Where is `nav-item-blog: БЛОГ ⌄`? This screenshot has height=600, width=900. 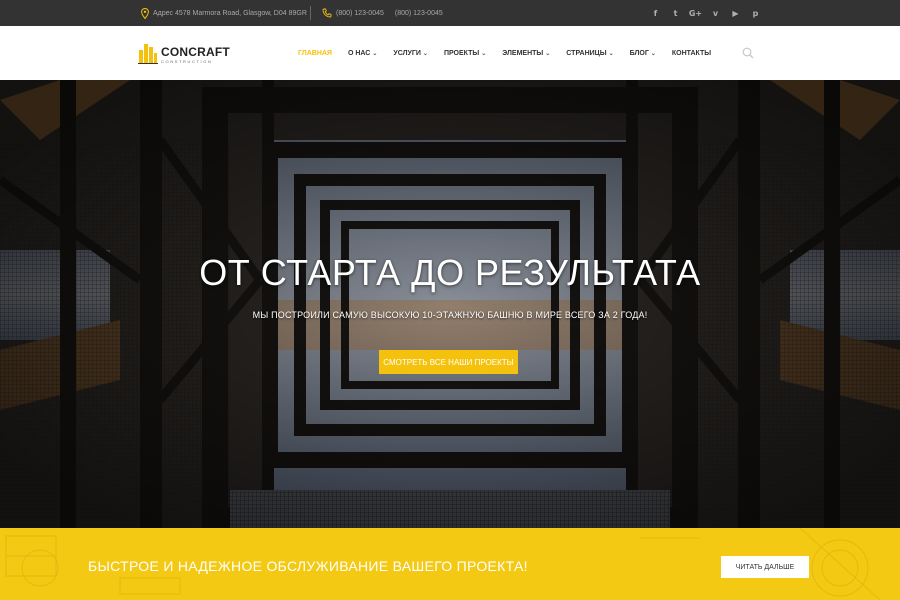
nav-item-blog: БЛОГ ⌄ is located at coordinates (643, 53).